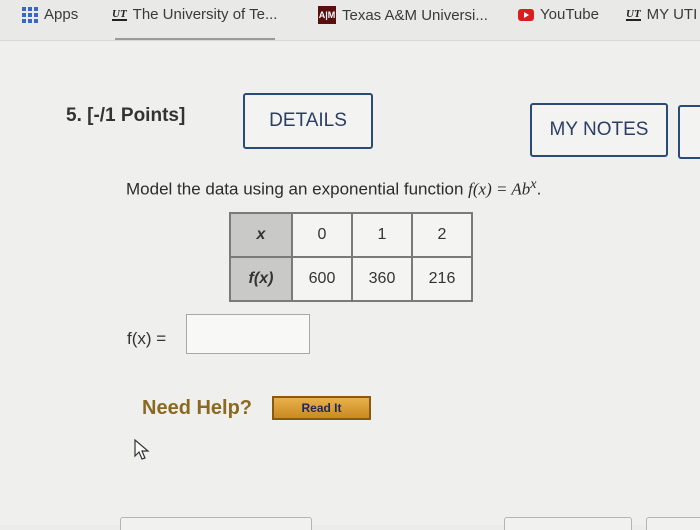 The image size is (700, 530). I want to click on prompt-formula: f(x) = Ab, so click(499, 189).